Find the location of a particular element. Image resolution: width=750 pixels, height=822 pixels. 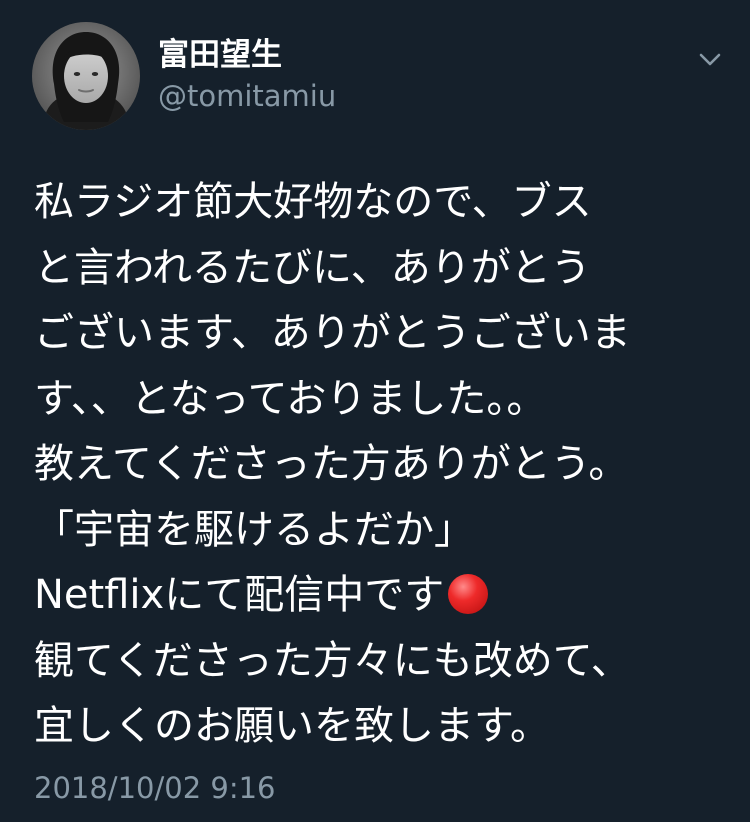

user-handle: @tomitamiu is located at coordinates (247, 96).